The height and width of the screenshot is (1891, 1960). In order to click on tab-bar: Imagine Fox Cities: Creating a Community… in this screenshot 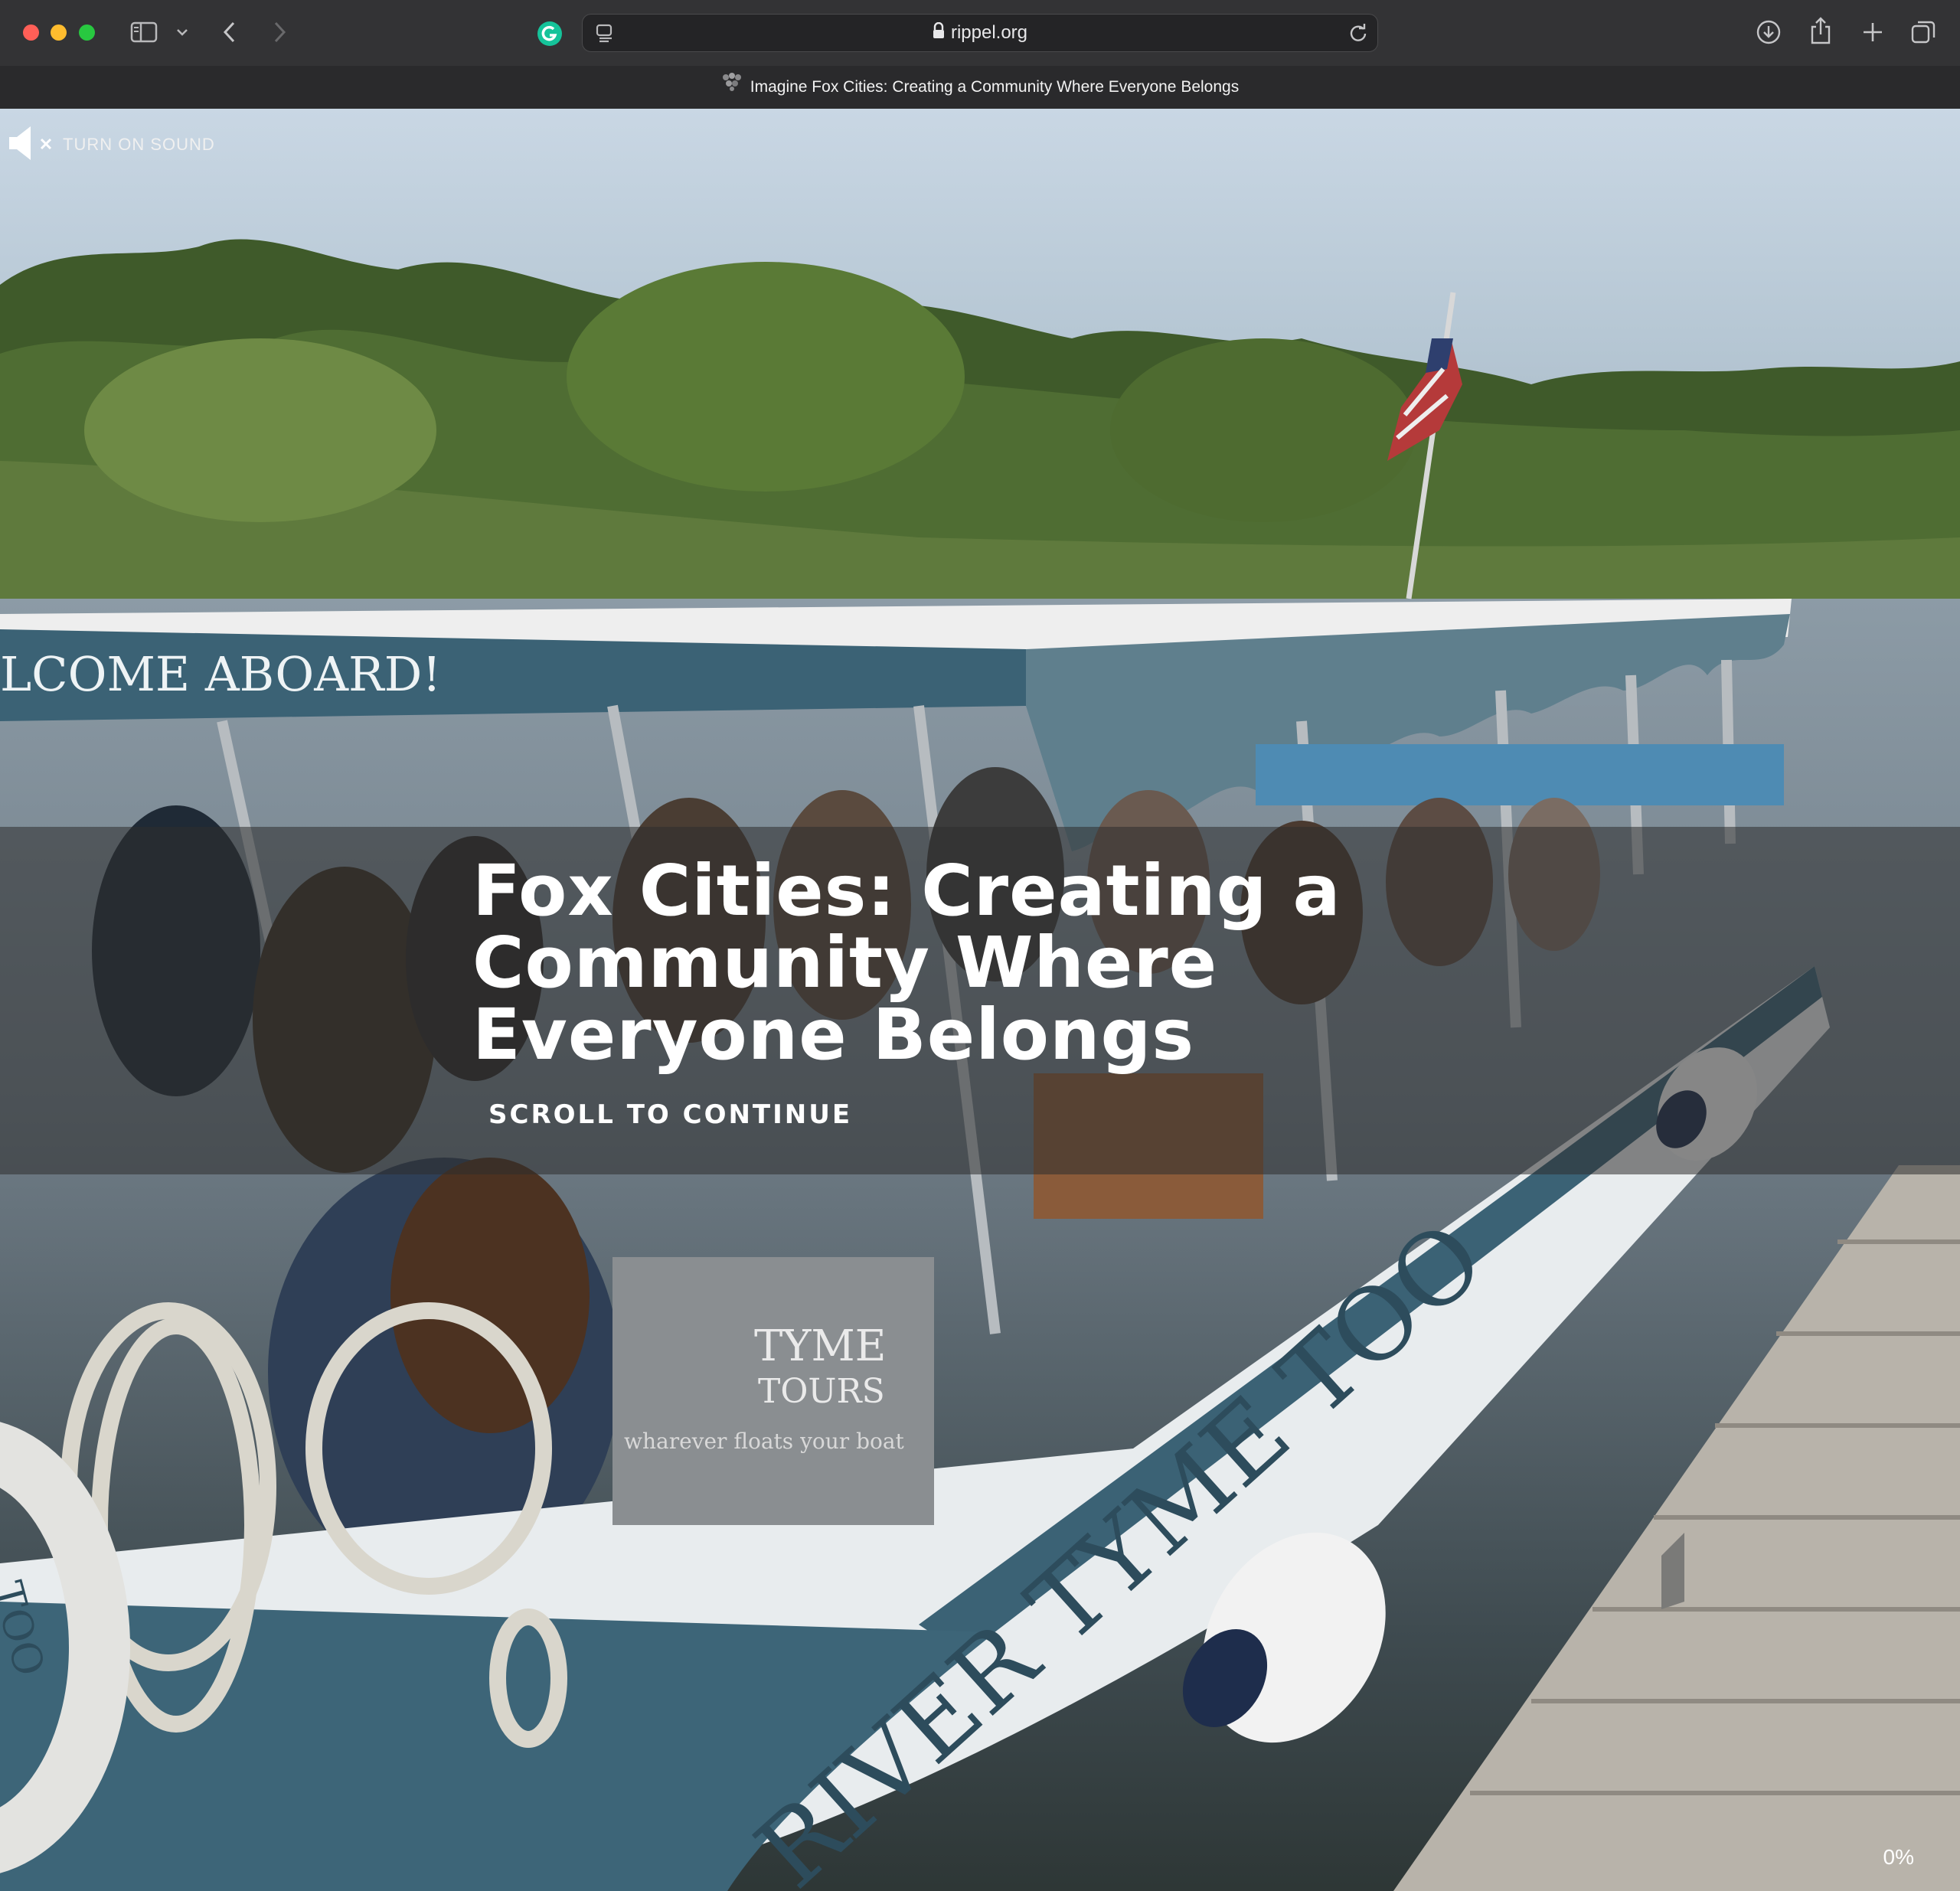, I will do `click(980, 87)`.